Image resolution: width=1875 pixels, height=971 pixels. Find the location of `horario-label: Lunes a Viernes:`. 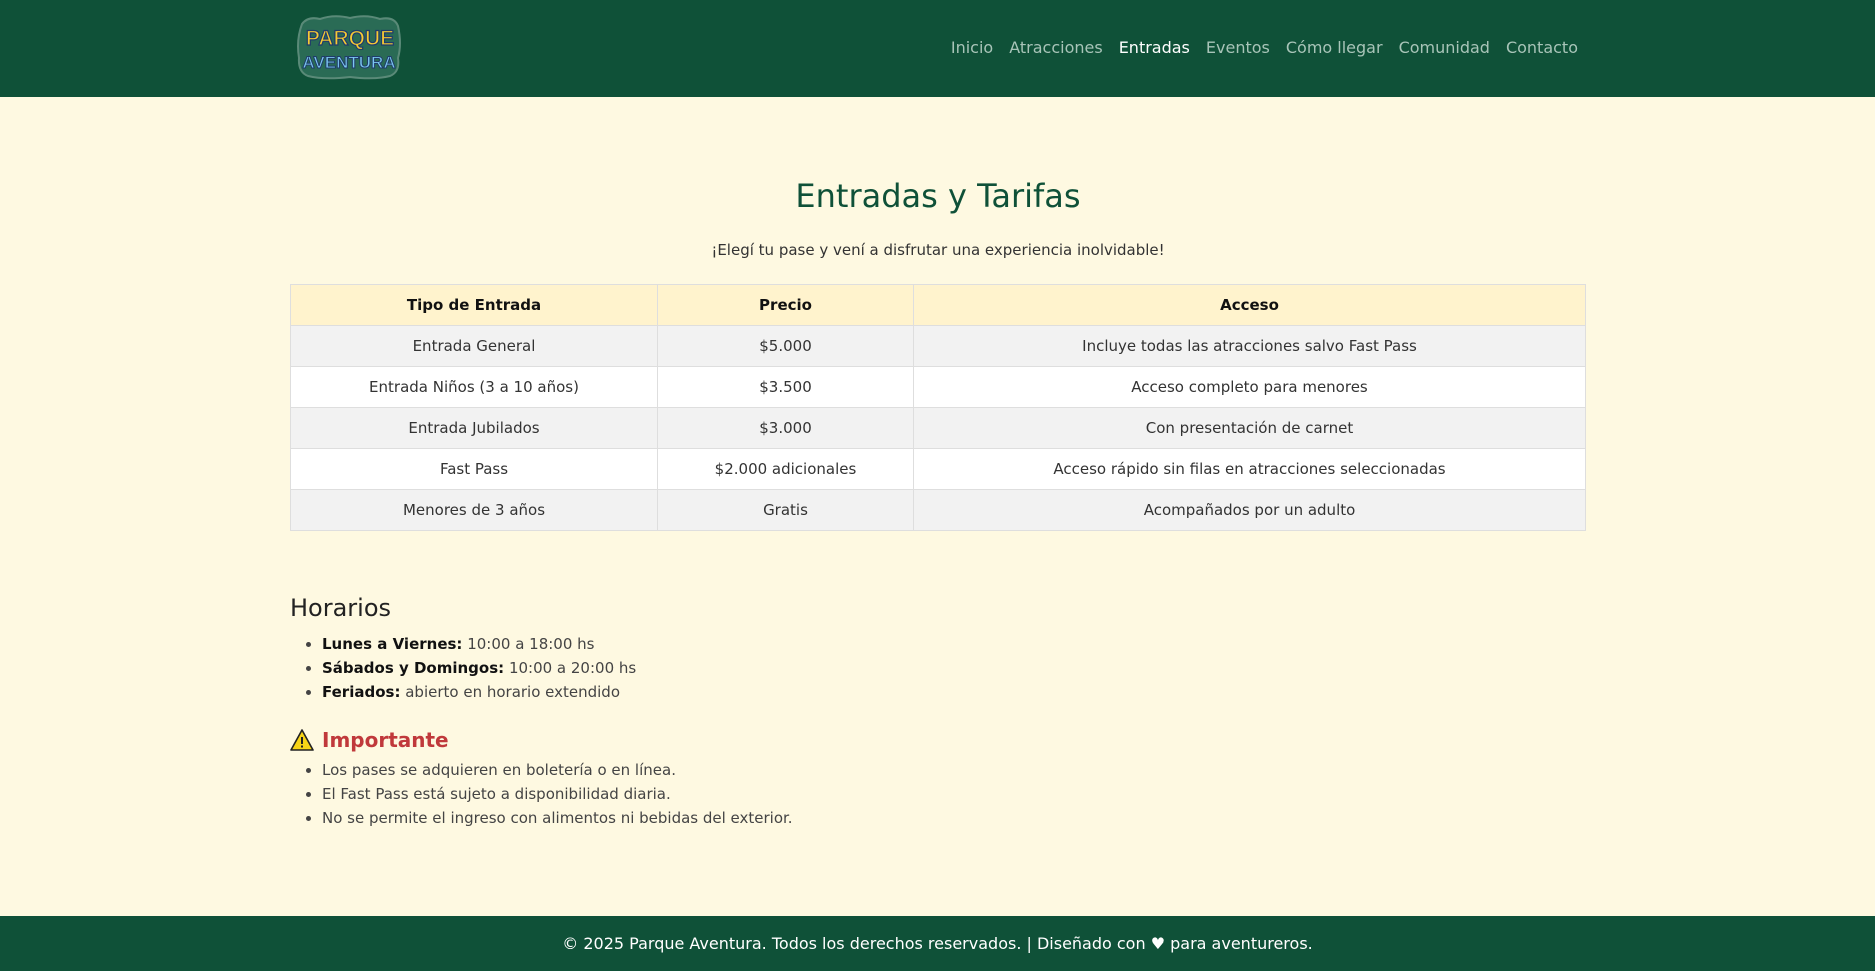

horario-label: Lunes a Viernes: is located at coordinates (392, 644).